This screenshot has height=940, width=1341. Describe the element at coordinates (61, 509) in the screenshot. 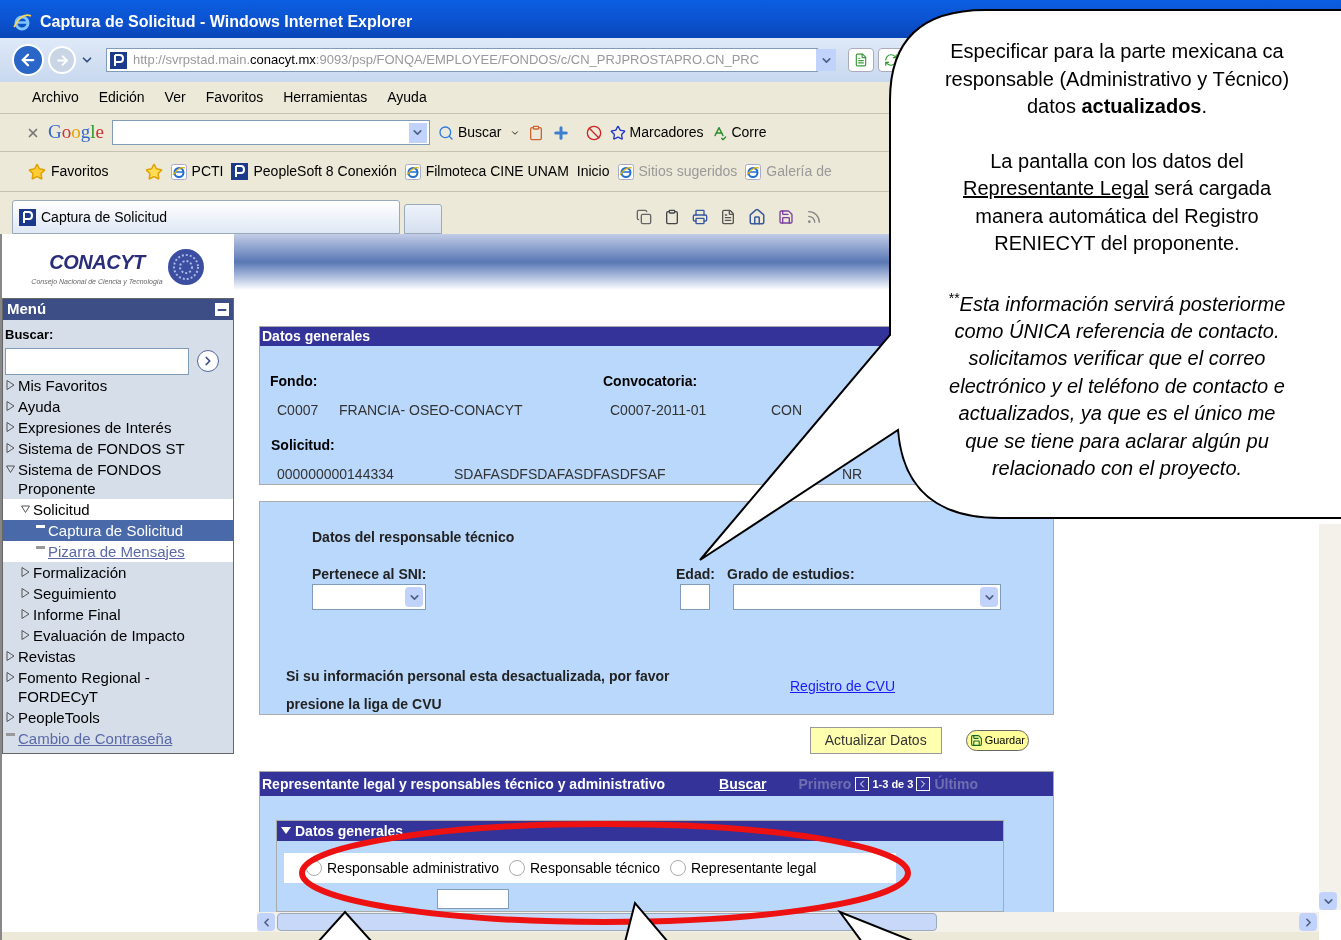

I see `menu-item: Solicitud` at that location.